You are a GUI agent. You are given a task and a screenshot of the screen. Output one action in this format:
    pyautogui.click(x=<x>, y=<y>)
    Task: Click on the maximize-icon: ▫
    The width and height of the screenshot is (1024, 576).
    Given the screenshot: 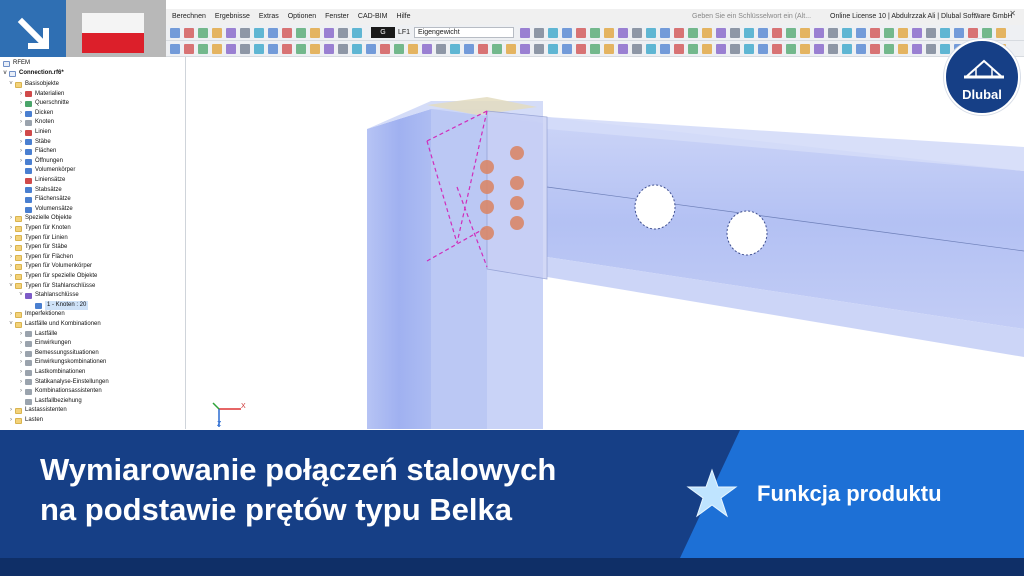 What is the action you would take?
    pyautogui.click(x=993, y=13)
    